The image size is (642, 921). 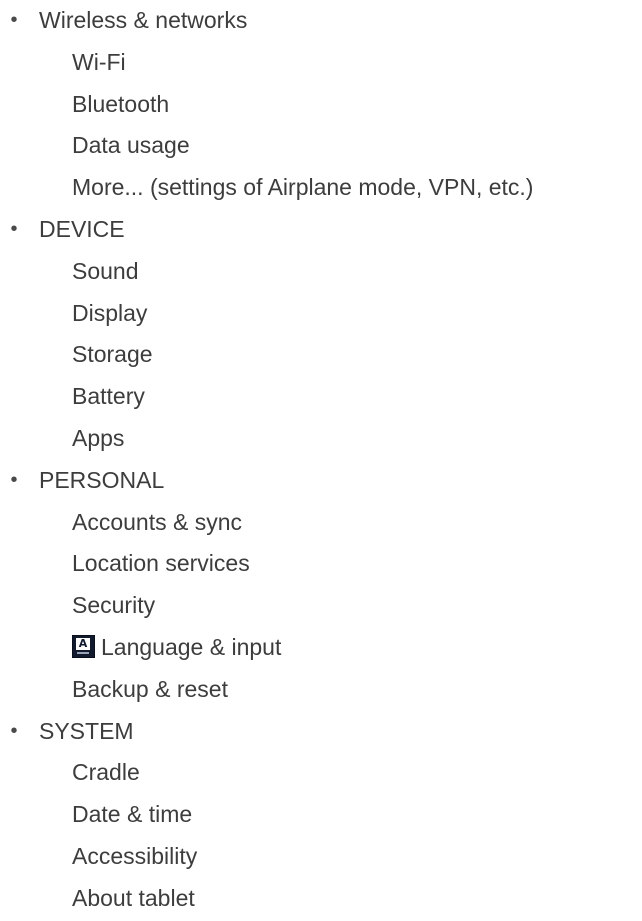 What do you see at coordinates (99, 61) in the screenshot?
I see `settings-item-wifi: Wi-Fi` at bounding box center [99, 61].